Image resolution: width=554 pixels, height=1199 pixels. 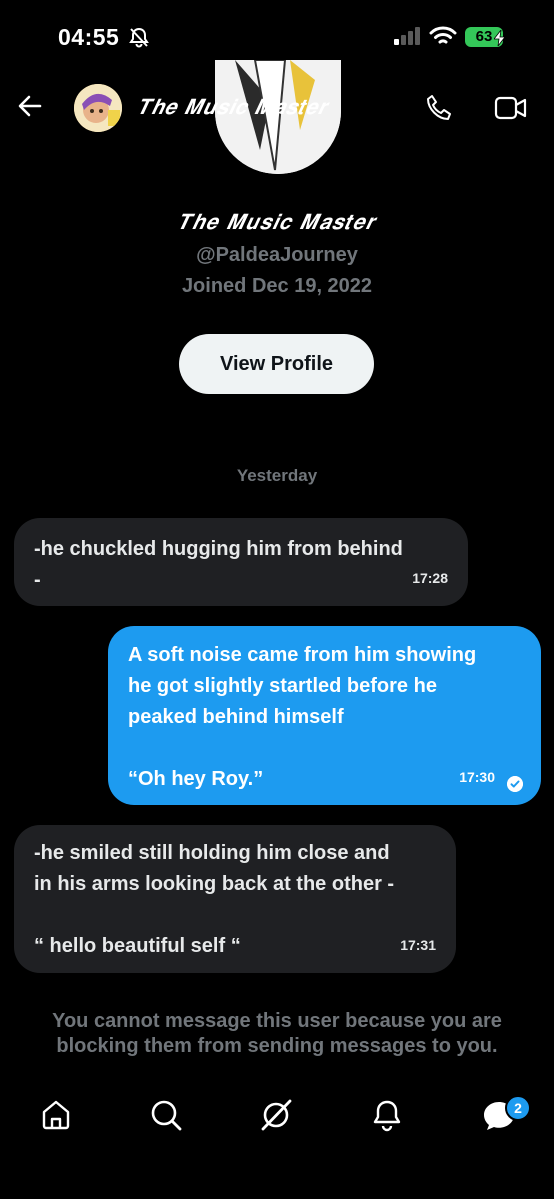 What do you see at coordinates (218, 549) in the screenshot?
I see `message-line: -he chuckled hugging him from behind` at bounding box center [218, 549].